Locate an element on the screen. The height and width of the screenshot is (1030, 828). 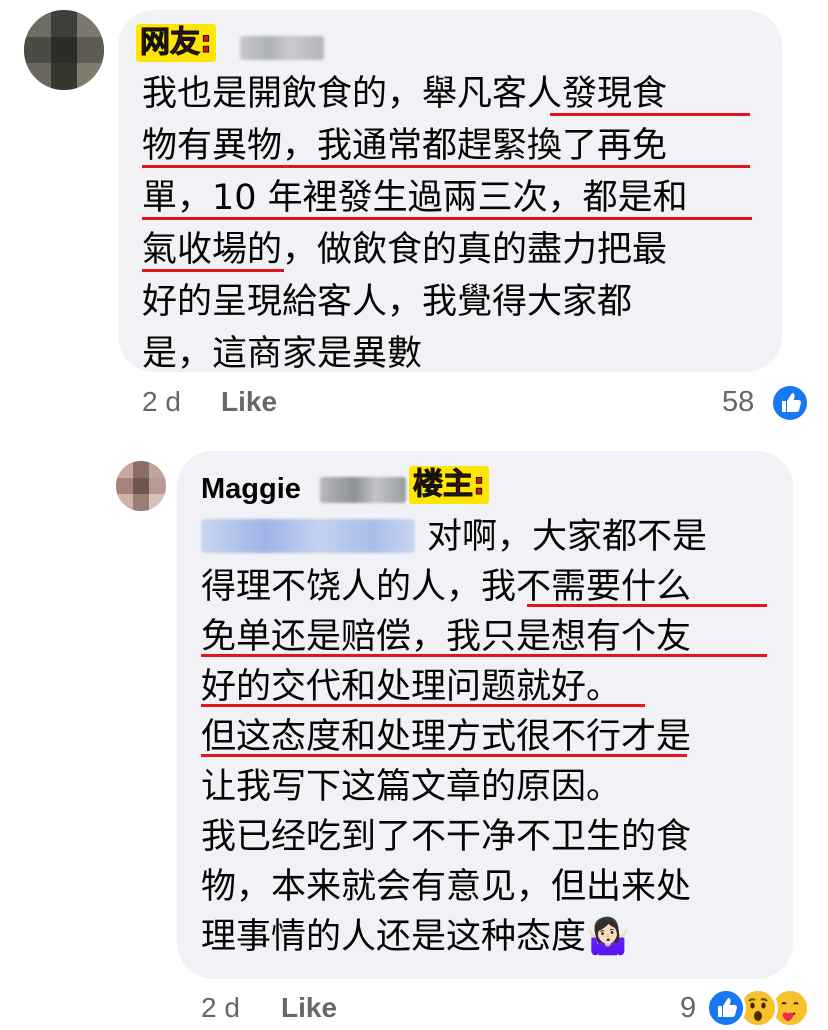
comment-line: 好的呈現給客人，我覺得大家都 is located at coordinates (387, 302).